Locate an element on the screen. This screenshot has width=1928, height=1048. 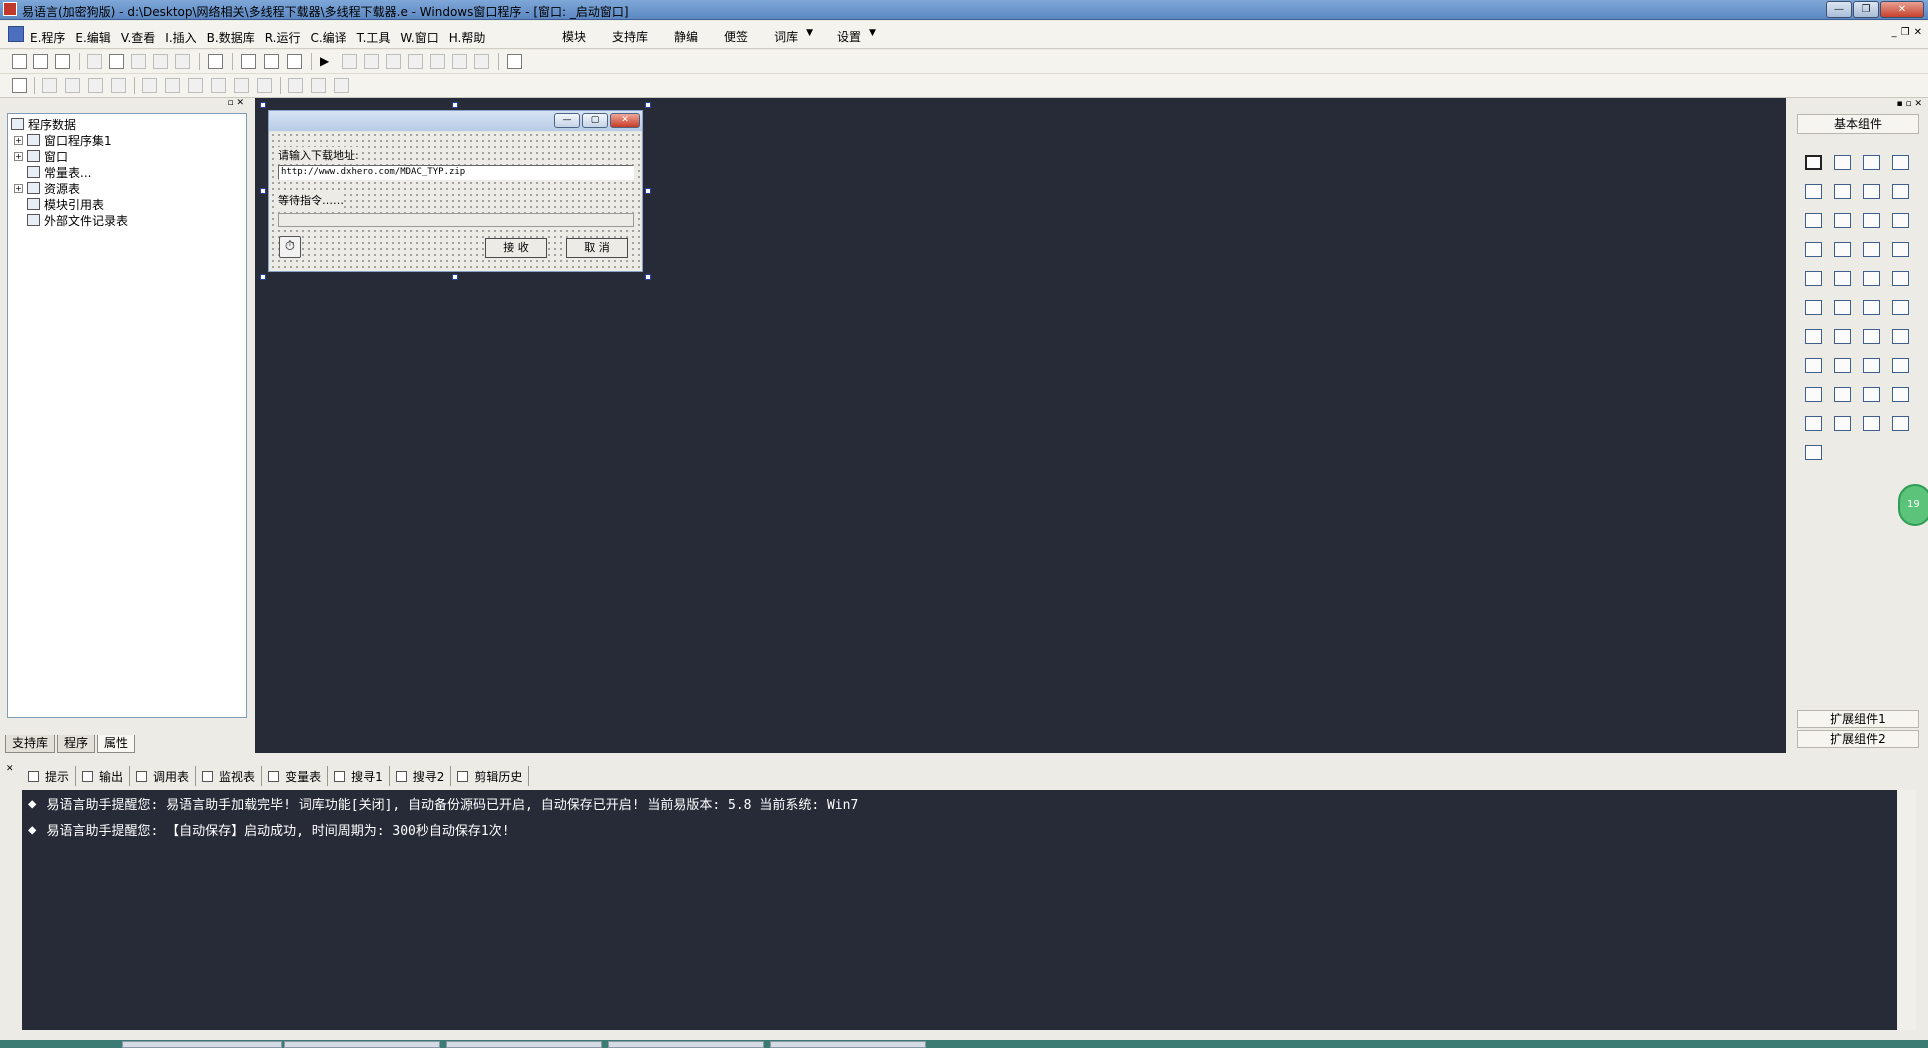
tree-item-window: + 窗口 is located at coordinates (41, 156).